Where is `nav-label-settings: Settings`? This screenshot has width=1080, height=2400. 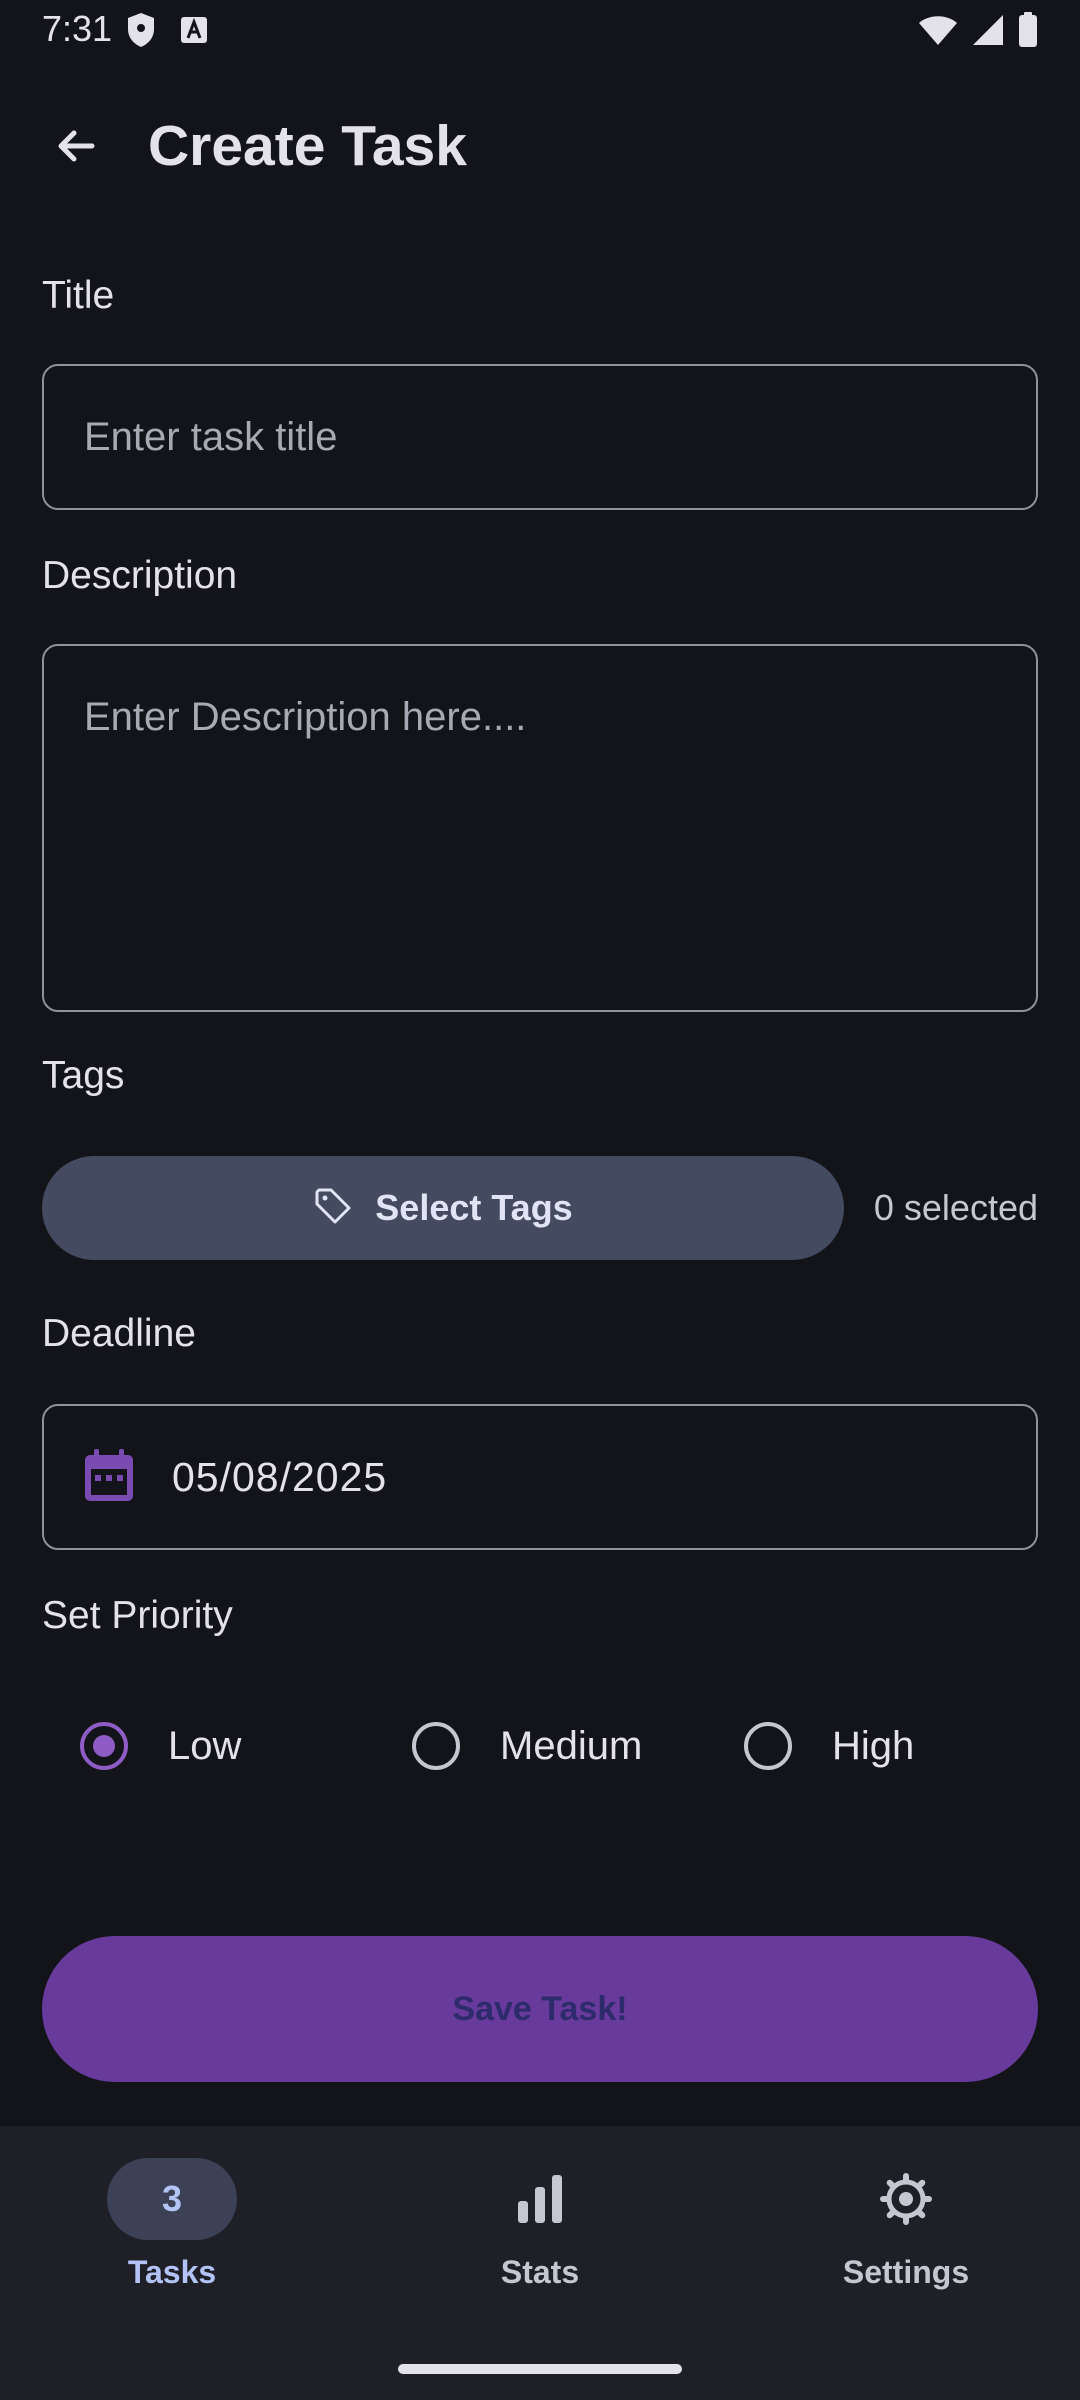 nav-label-settings: Settings is located at coordinates (906, 2272).